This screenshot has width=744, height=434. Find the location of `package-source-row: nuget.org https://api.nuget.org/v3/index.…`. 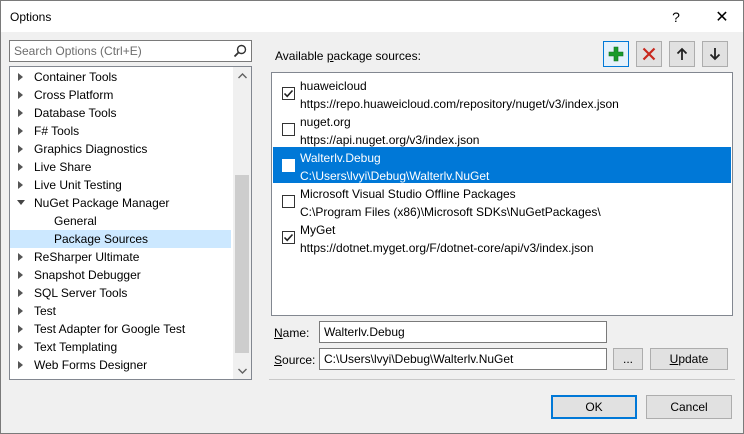

package-source-row: nuget.org https://api.nuget.org/v3/index.… is located at coordinates (502, 129).